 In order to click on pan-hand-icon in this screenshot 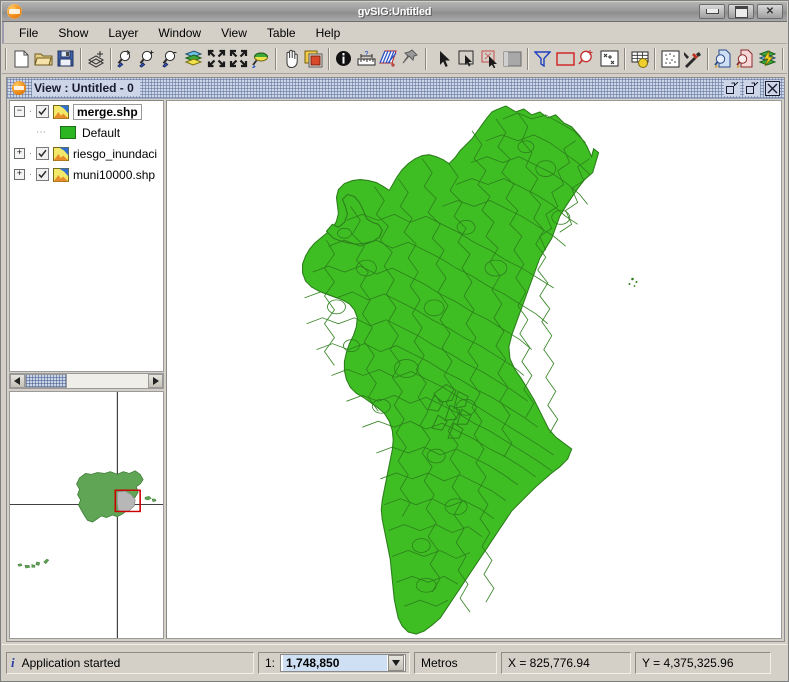, I will do `click(291, 59)`.